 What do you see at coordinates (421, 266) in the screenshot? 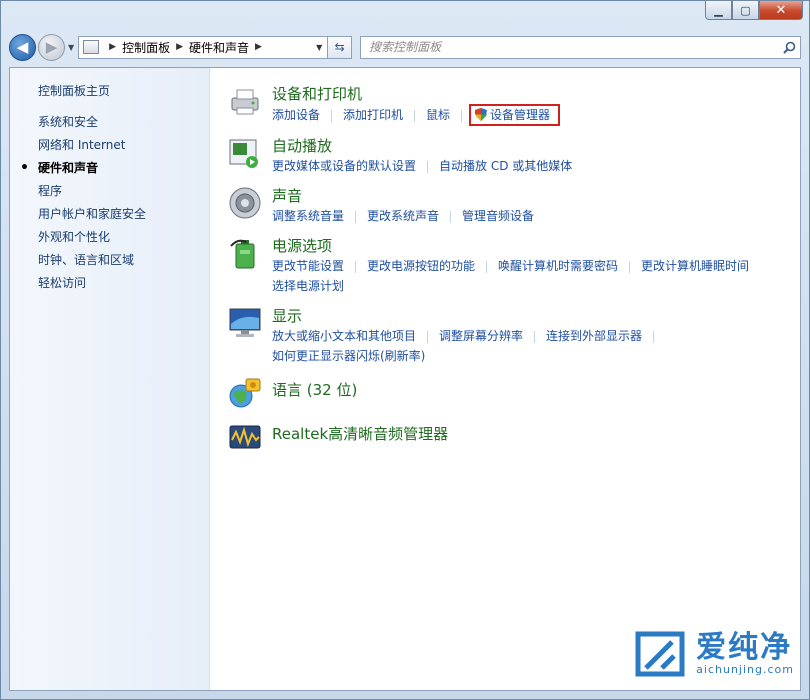
I see `link-power-button-function: 更改电源按钮的功能` at bounding box center [421, 266].